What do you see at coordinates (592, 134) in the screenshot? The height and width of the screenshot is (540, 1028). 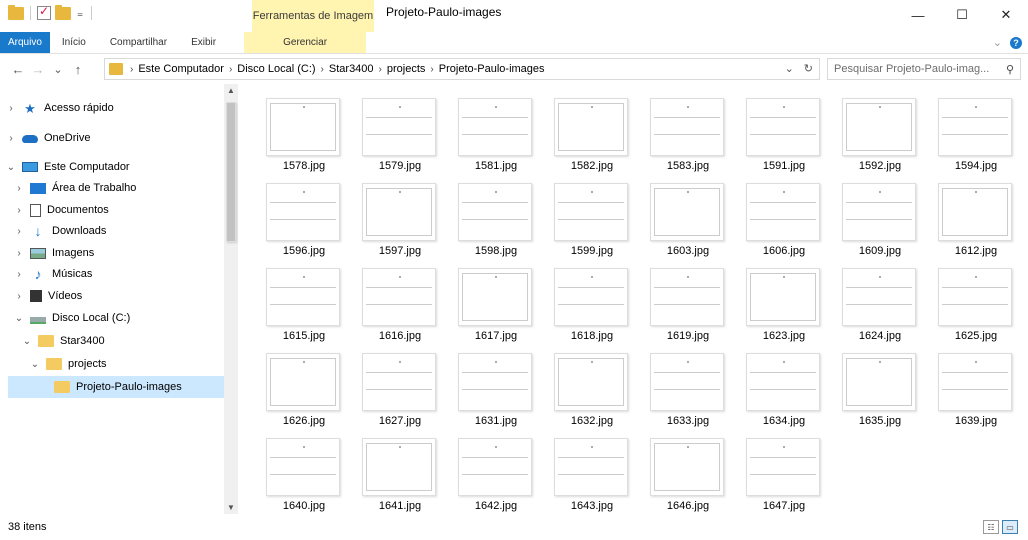 I see `file-item: 1582.jpg` at bounding box center [592, 134].